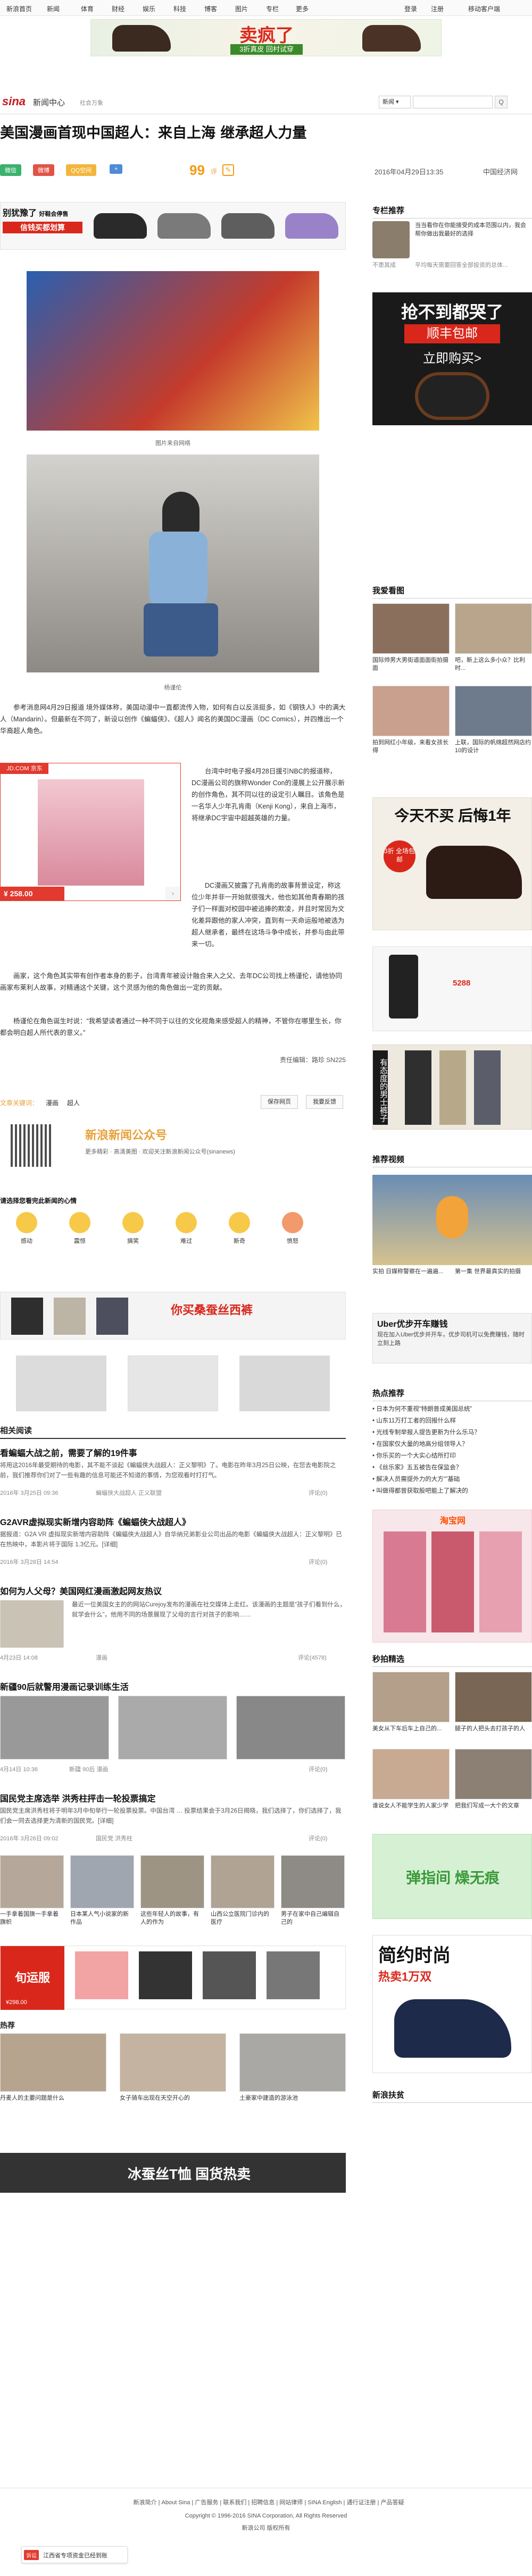 This screenshot has width=532, height=2576. Describe the element at coordinates (88, 8) in the screenshot. I see `nav-sports: 体育` at that location.